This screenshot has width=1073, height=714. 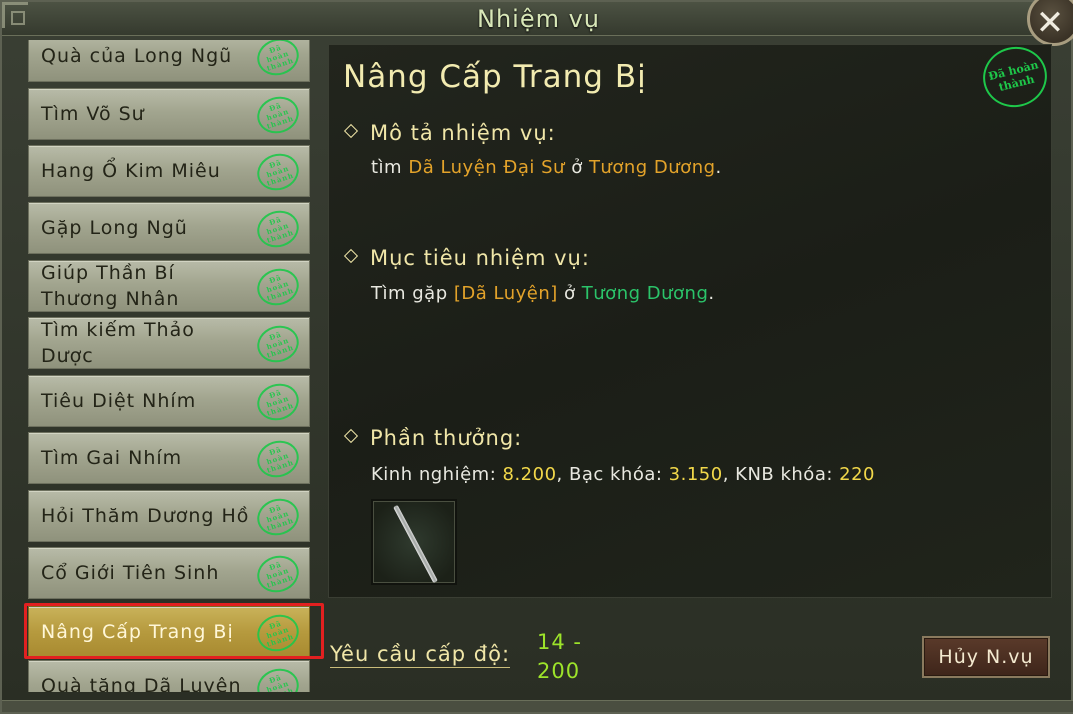 I want to click on npc-link: [Dã Luyện], so click(x=506, y=293).